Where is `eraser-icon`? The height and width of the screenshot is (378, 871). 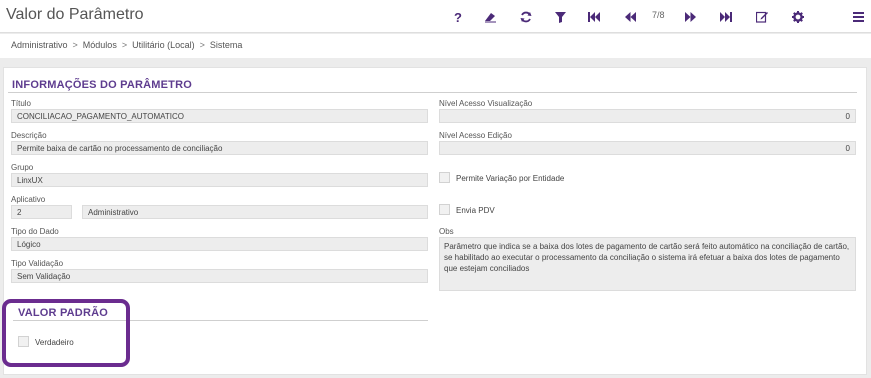 eraser-icon is located at coordinates (490, 18).